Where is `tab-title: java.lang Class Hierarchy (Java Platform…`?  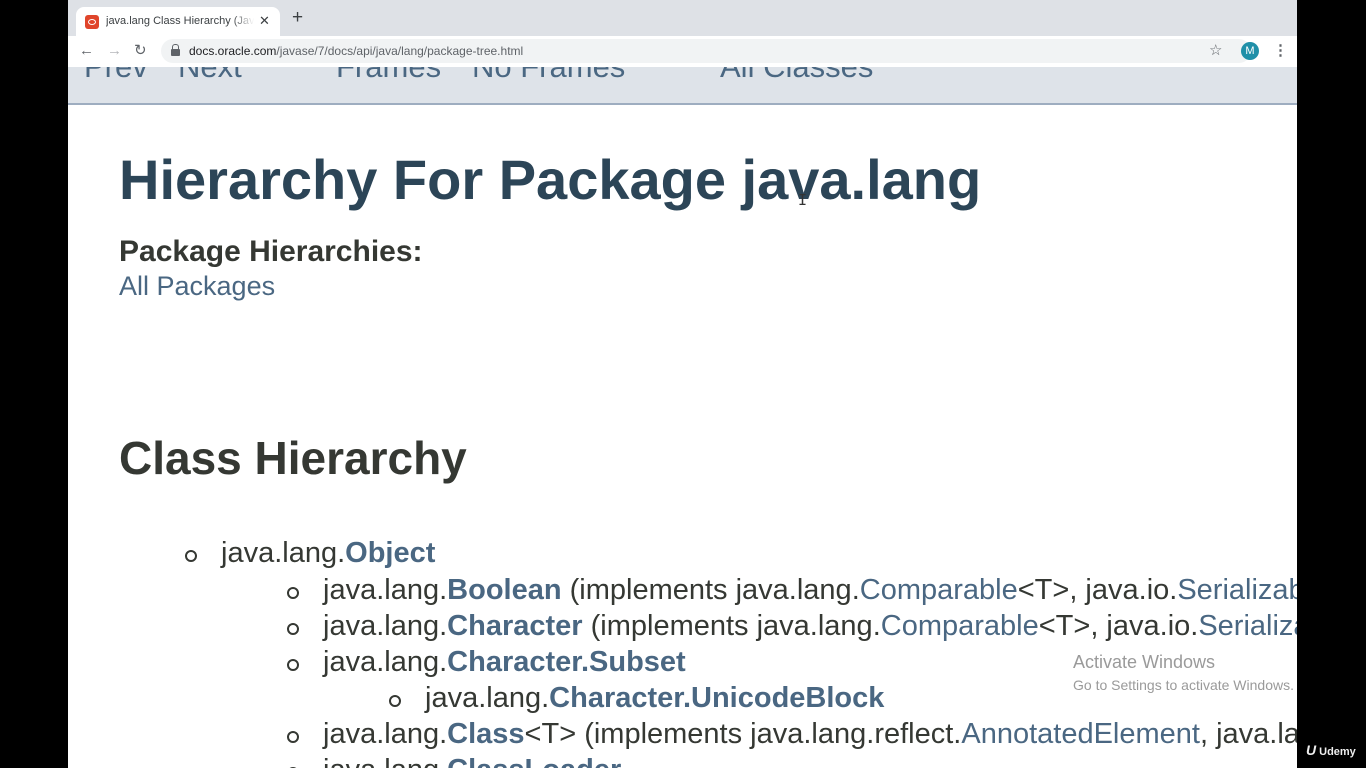 tab-title: java.lang Class Hierarchy (Java Platform… is located at coordinates (180, 21).